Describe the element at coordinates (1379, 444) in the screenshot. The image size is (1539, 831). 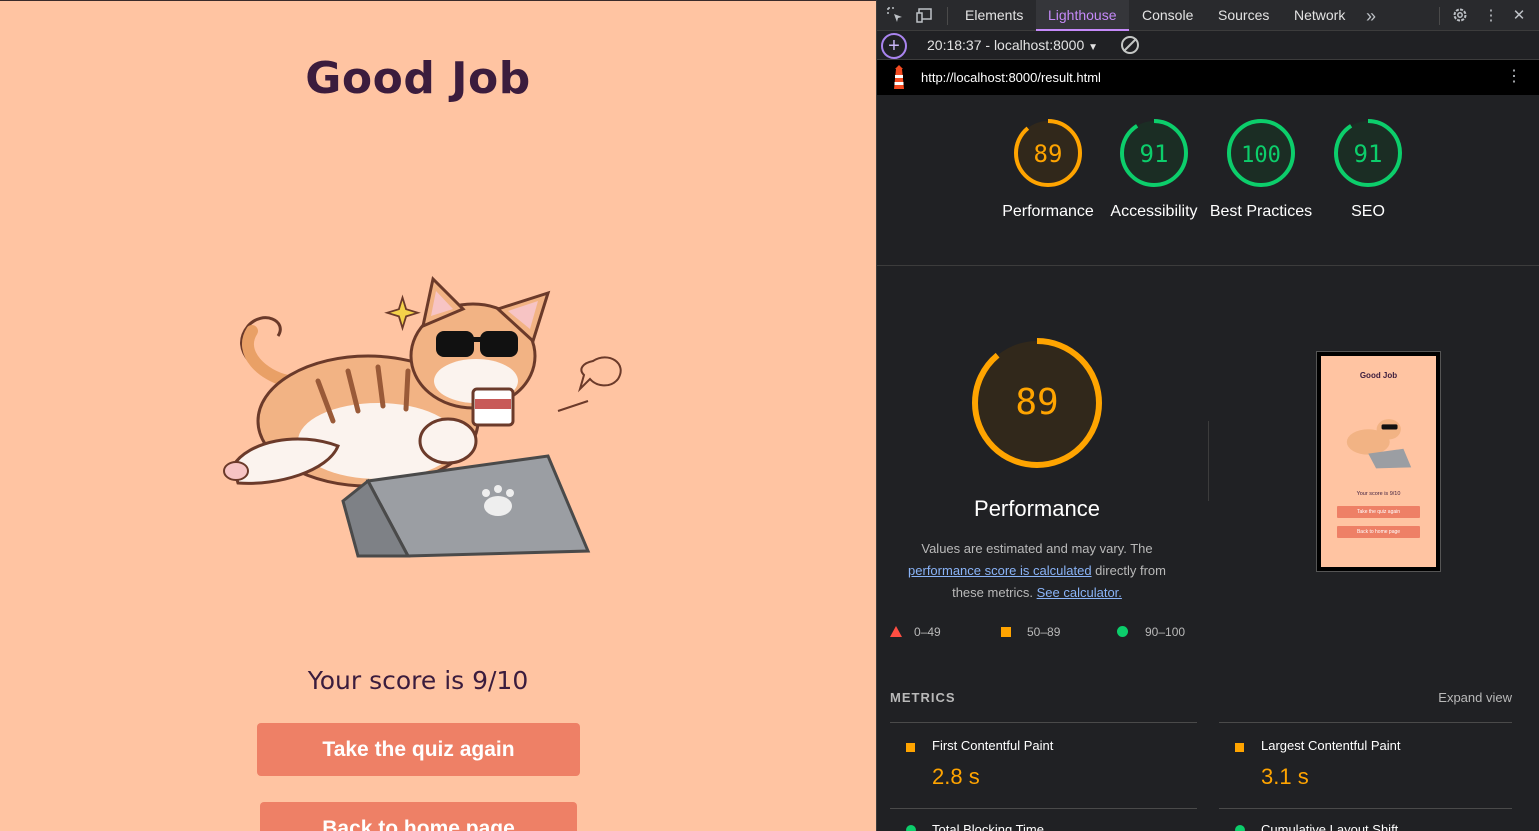
I see `thumb-cat-image` at that location.